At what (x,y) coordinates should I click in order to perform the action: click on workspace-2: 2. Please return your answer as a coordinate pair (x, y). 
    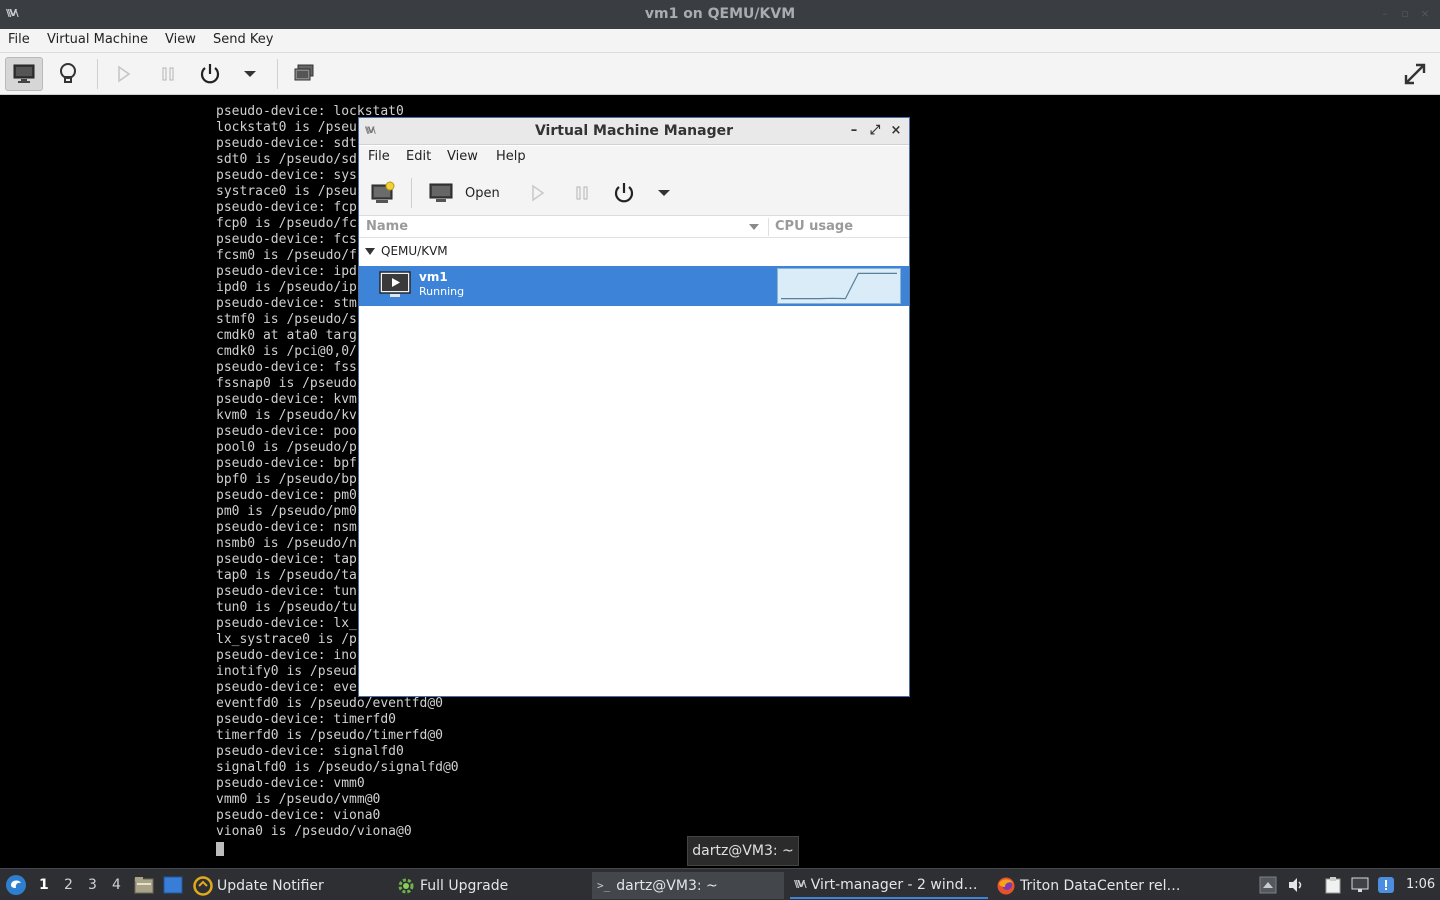
    Looking at the image, I should click on (68, 885).